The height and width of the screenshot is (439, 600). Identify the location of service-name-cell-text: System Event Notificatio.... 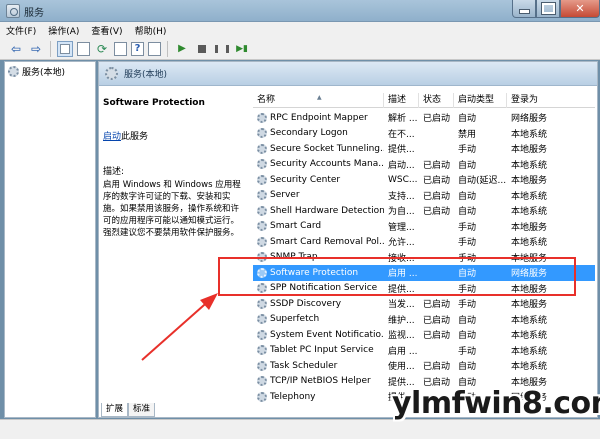
(327, 334).